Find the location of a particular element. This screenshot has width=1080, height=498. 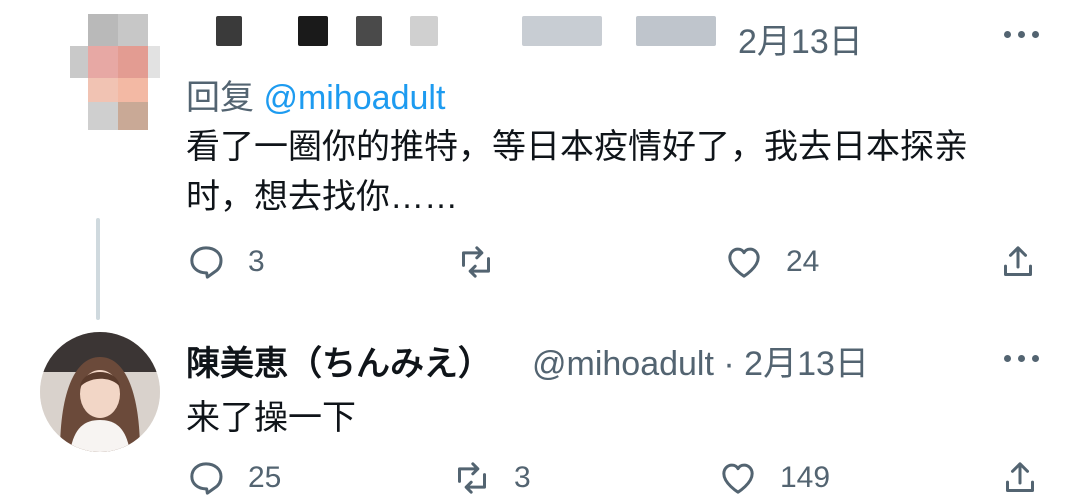

like-count: 24 is located at coordinates (803, 261).